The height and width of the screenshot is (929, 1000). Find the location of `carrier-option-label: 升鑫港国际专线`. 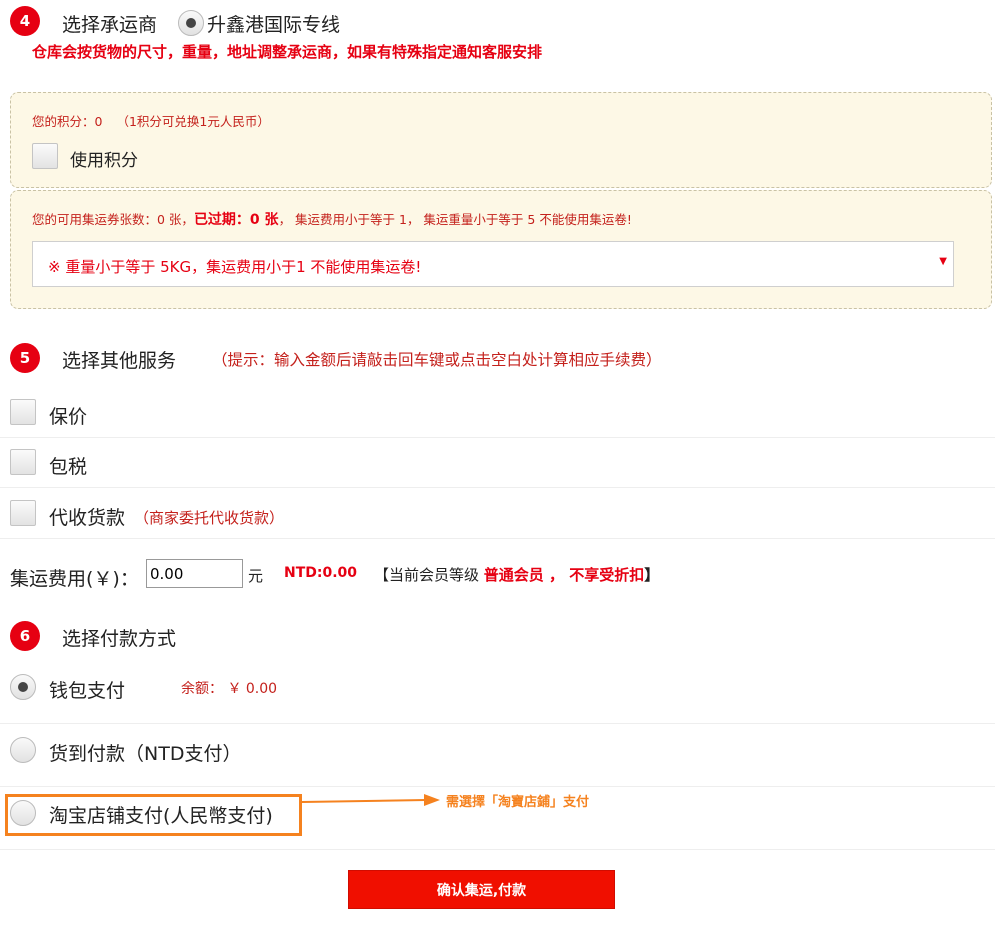

carrier-option-label: 升鑫港国际专线 is located at coordinates (273, 23).